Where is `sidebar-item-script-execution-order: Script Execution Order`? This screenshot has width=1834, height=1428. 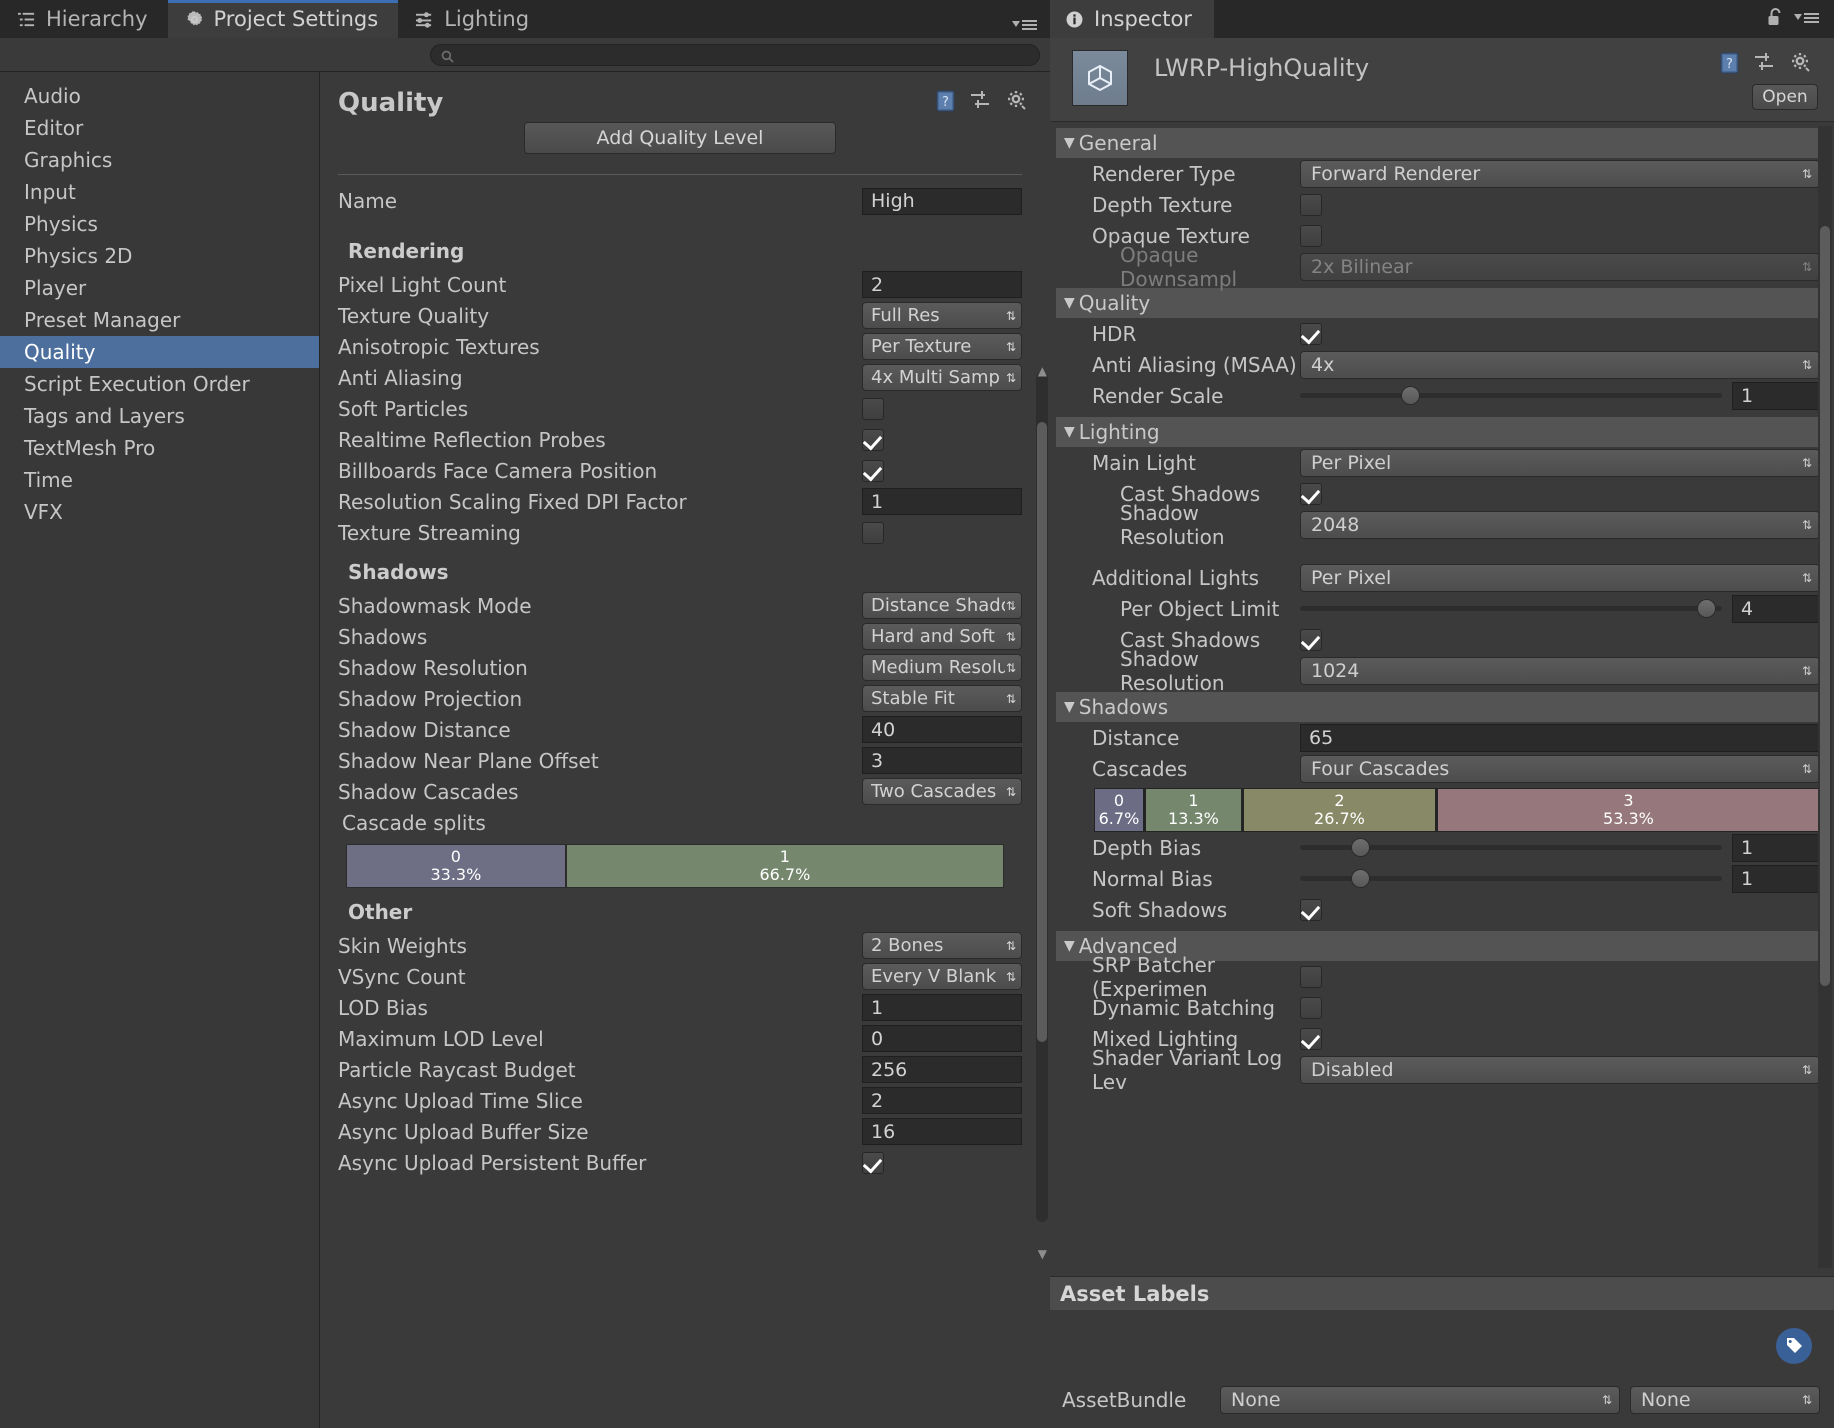
sidebar-item-script-execution-order: Script Execution Order is located at coordinates (159, 384).